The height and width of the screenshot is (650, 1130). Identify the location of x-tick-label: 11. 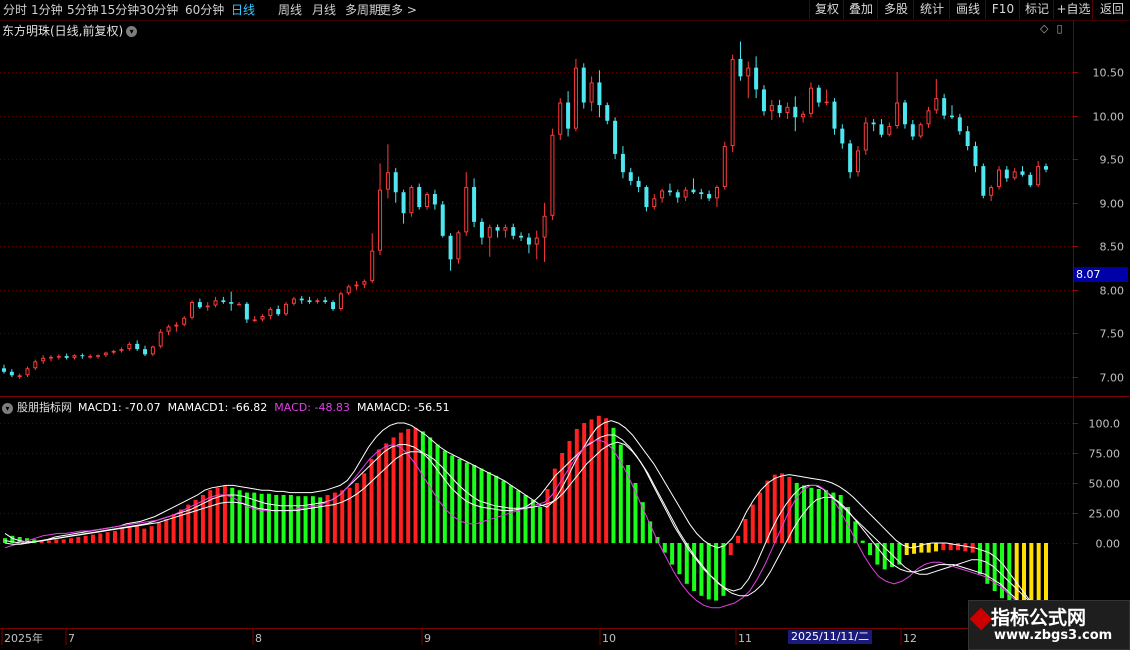
(745, 638).